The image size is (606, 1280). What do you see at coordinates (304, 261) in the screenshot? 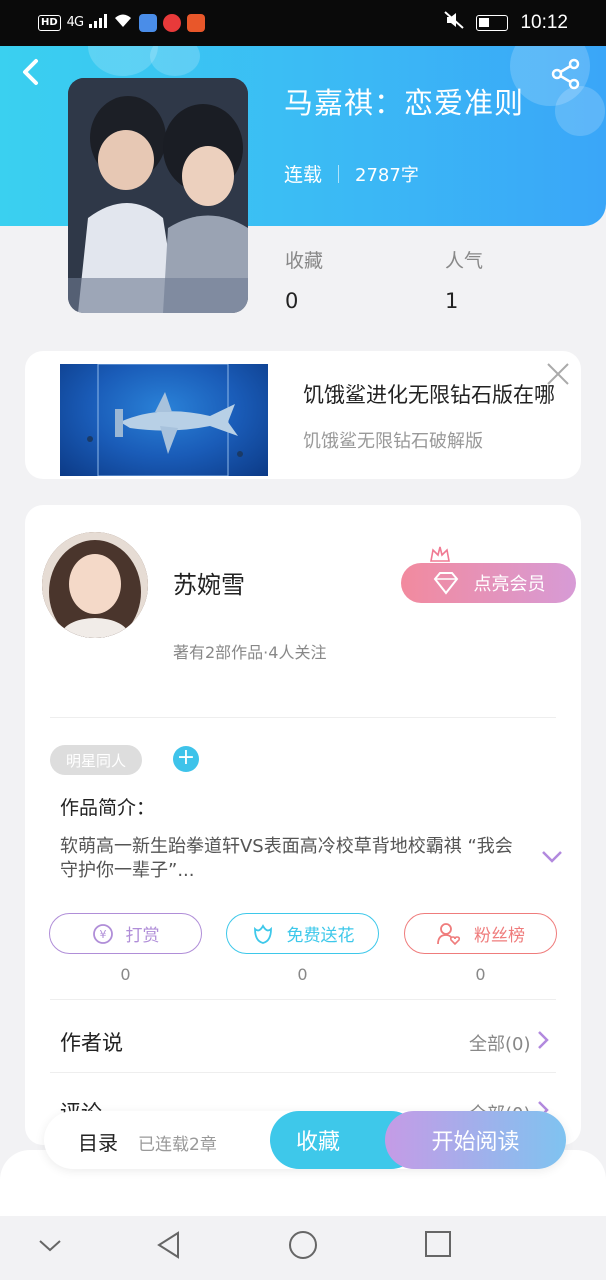
I see `stat-label: 收藏` at bounding box center [304, 261].